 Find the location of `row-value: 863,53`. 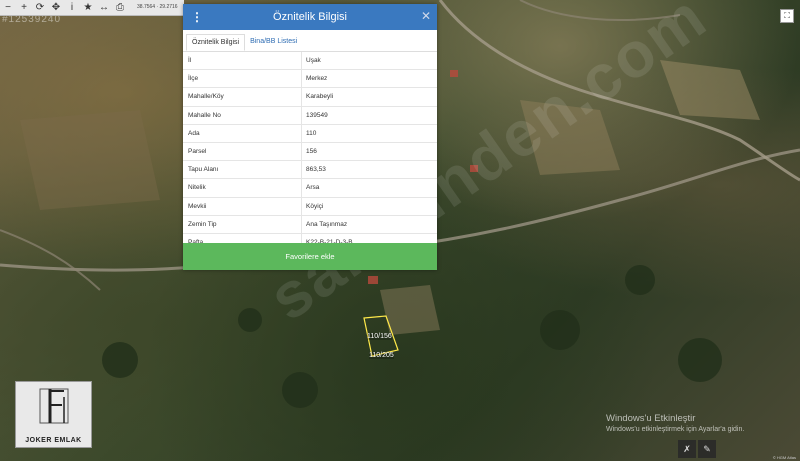

row-value: 863,53 is located at coordinates (316, 170).